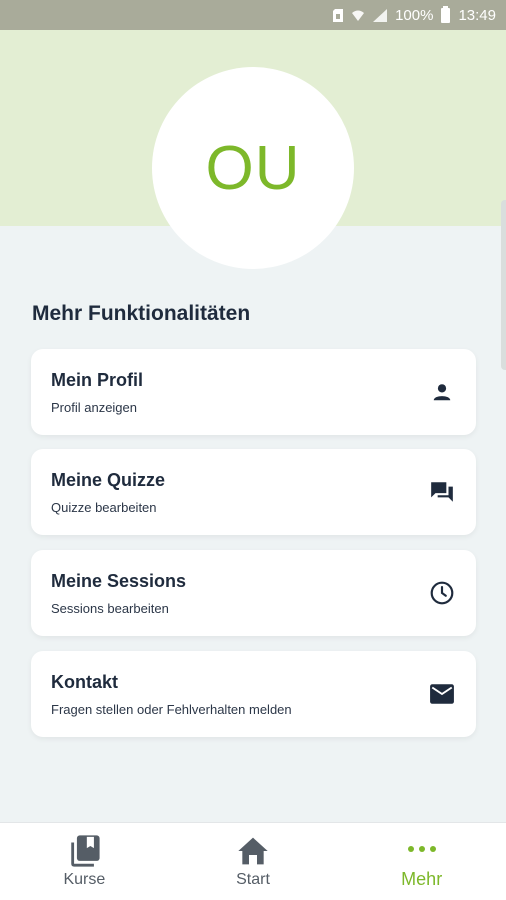 The width and height of the screenshot is (506, 900). I want to click on home-icon, so click(253, 851).